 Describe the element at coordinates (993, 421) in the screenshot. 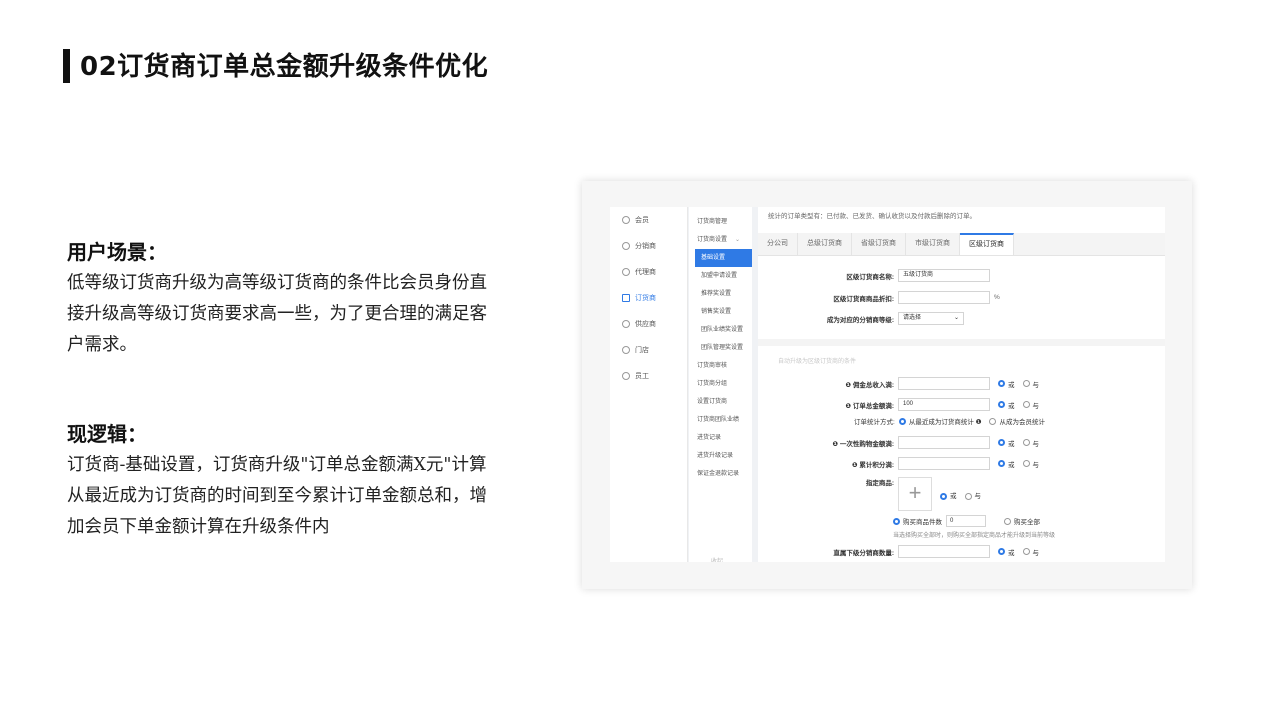

I see `stat-member-radio` at that location.